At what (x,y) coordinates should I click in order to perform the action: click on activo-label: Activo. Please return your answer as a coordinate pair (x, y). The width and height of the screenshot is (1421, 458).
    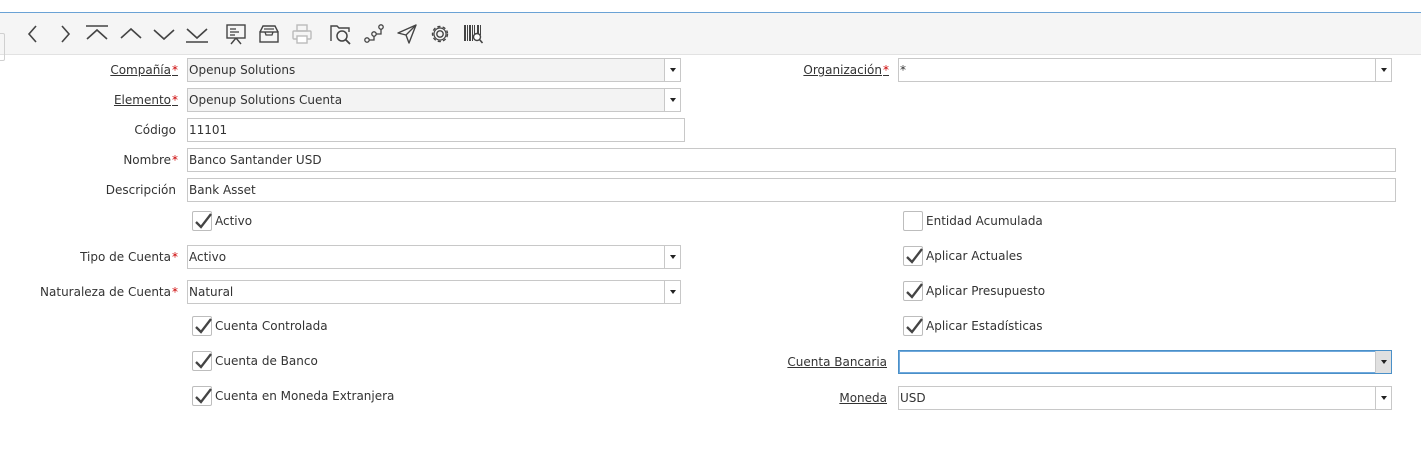
    Looking at the image, I should click on (234, 221).